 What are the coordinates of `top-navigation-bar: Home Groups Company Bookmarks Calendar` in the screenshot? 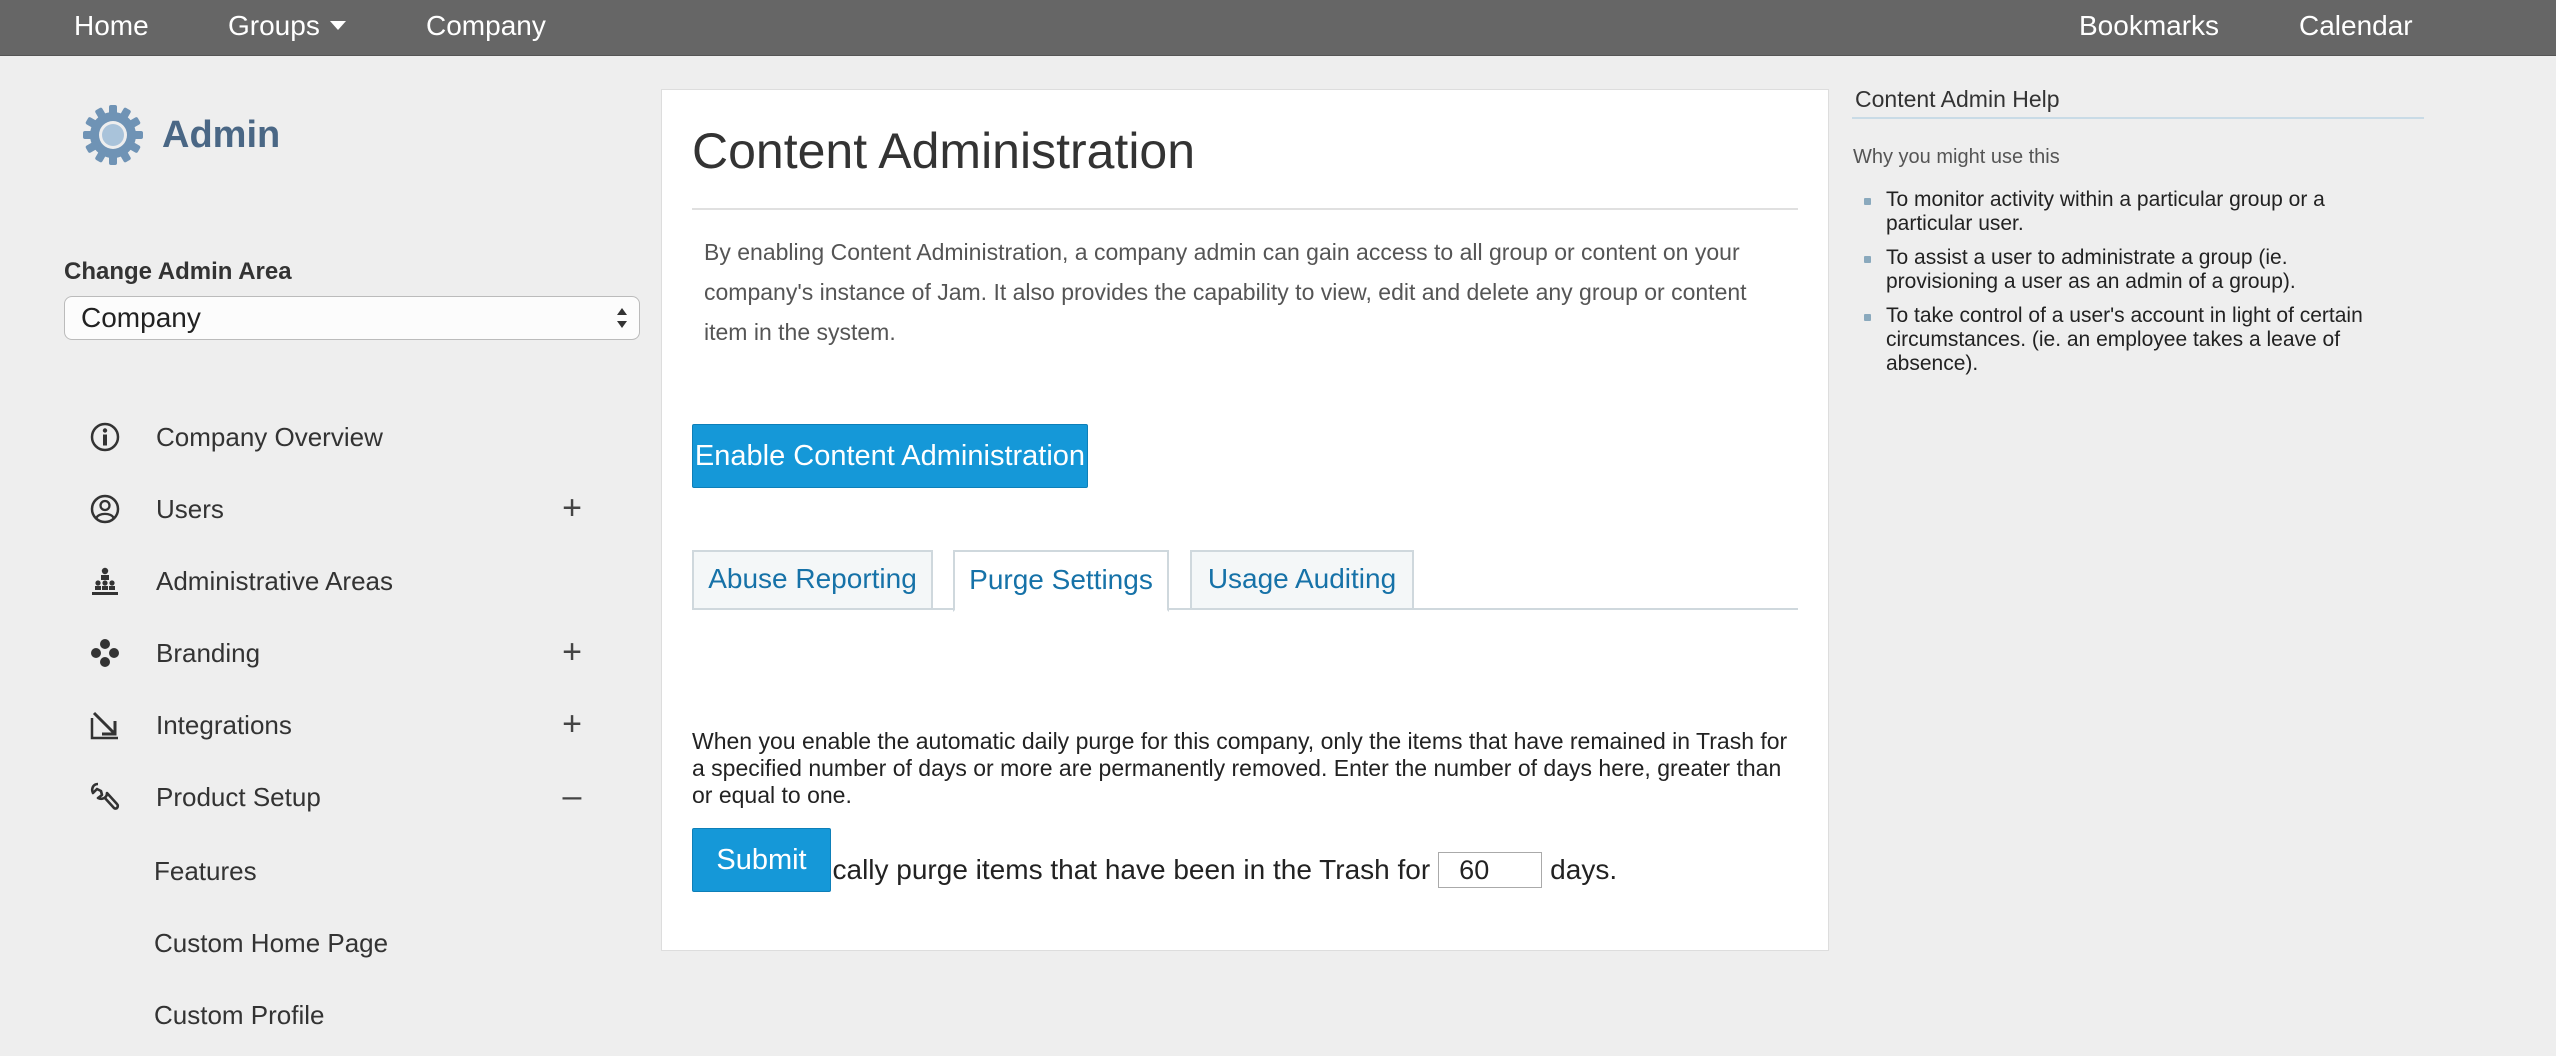 It's located at (1278, 28).